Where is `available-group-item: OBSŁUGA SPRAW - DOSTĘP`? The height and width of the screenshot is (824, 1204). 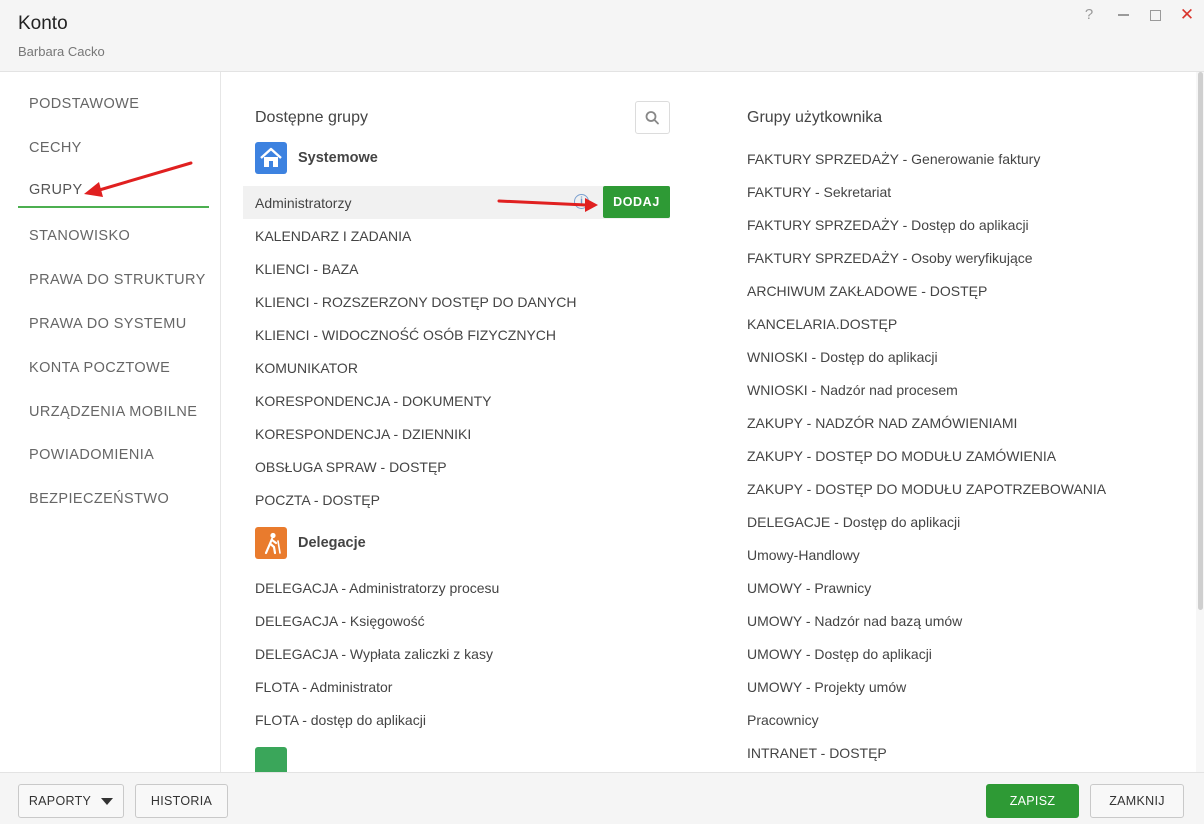 available-group-item: OBSŁUGA SPRAW - DOSTĘP is located at coordinates (351, 467).